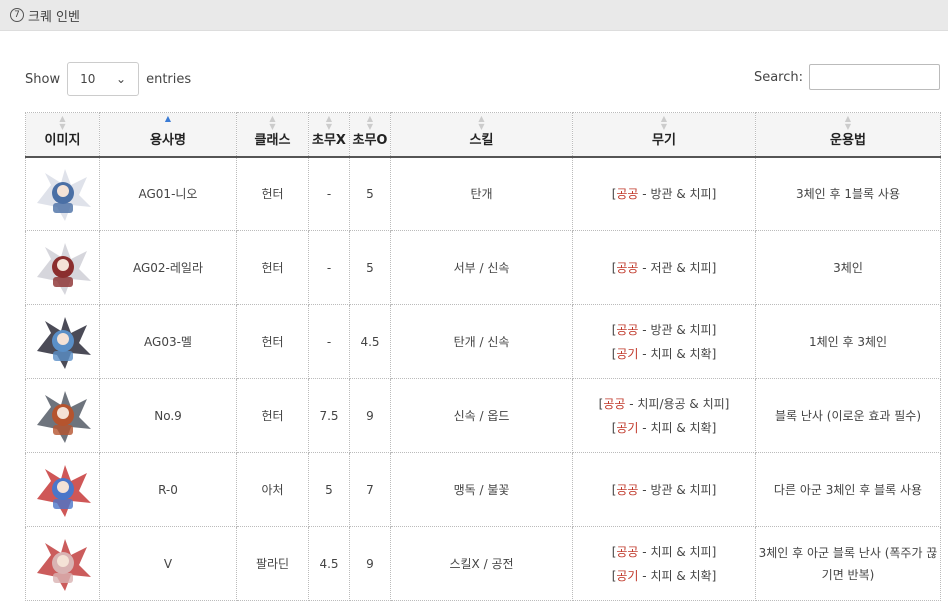 The width and height of the screenshot is (948, 605). Describe the element at coordinates (121, 79) in the screenshot. I see `chevron-down-icon: ⌄` at that location.